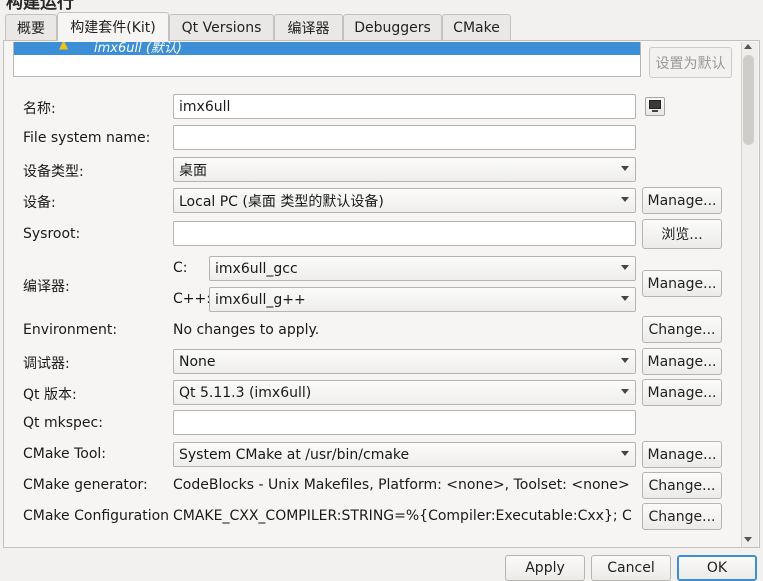 The height and width of the screenshot is (581, 763). I want to click on tab-overview: 概要, so click(31, 27).